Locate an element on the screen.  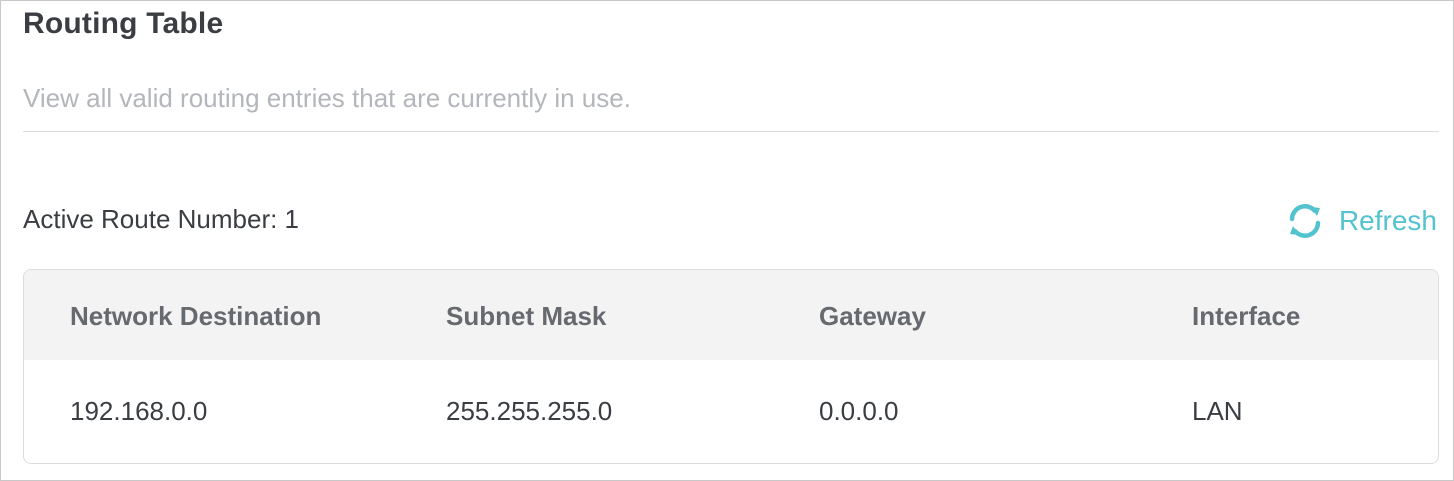
cell-gateway: 0.0.0.0 is located at coordinates (859, 411).